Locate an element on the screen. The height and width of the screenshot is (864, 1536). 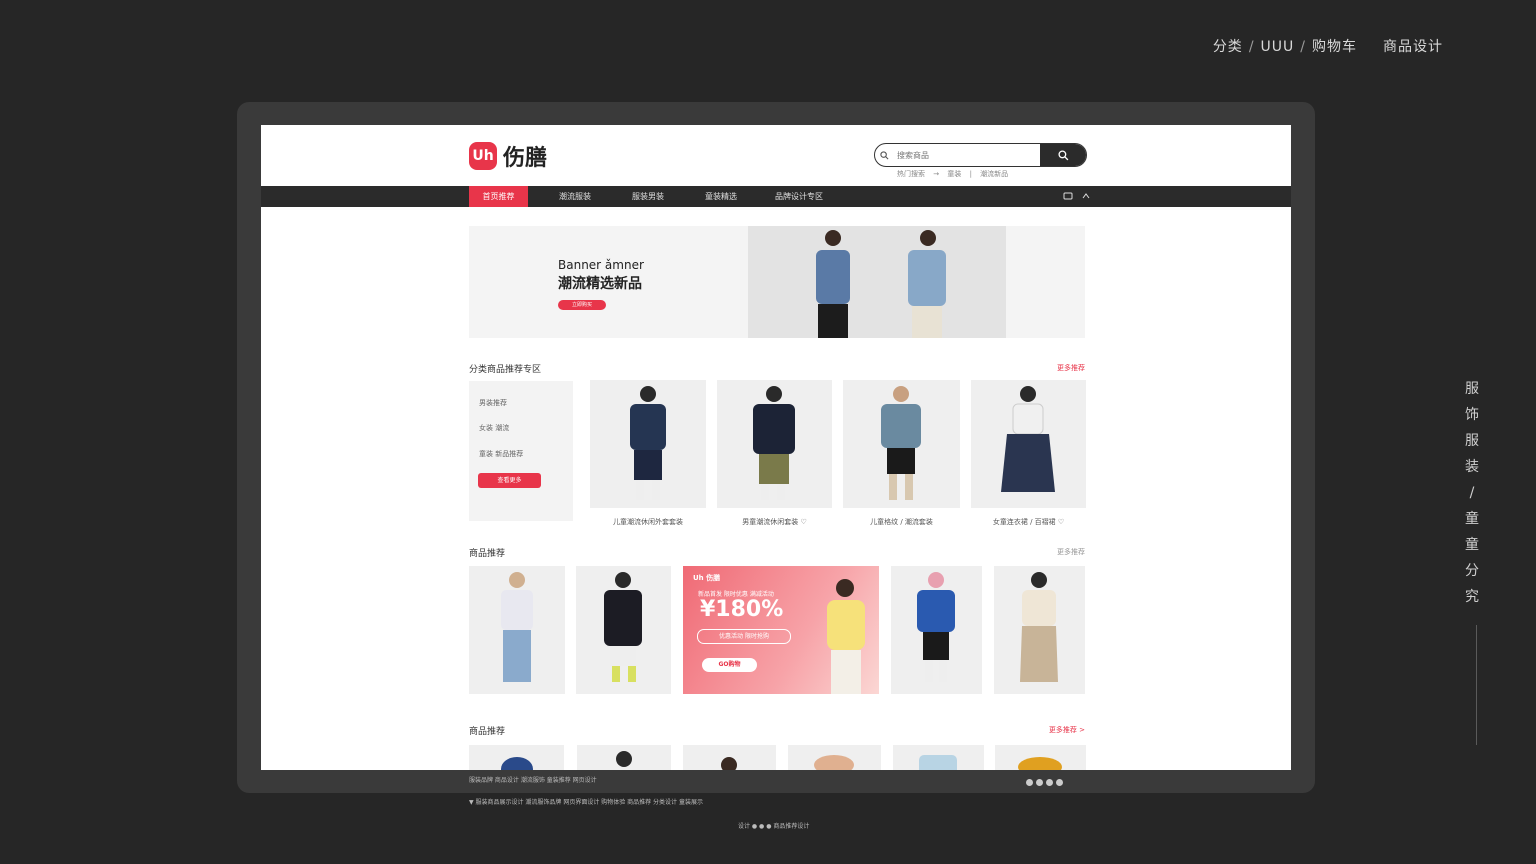
models-illustration is located at coordinates (881, 284).